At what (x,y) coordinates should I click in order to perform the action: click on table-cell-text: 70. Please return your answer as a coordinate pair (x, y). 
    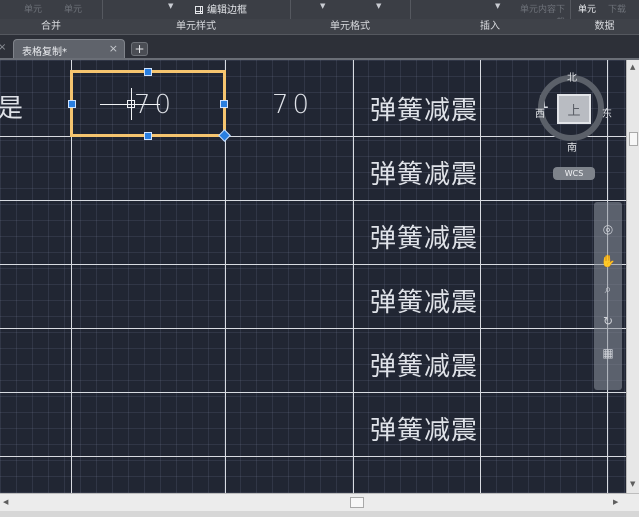
    Looking at the image, I should click on (292, 105).